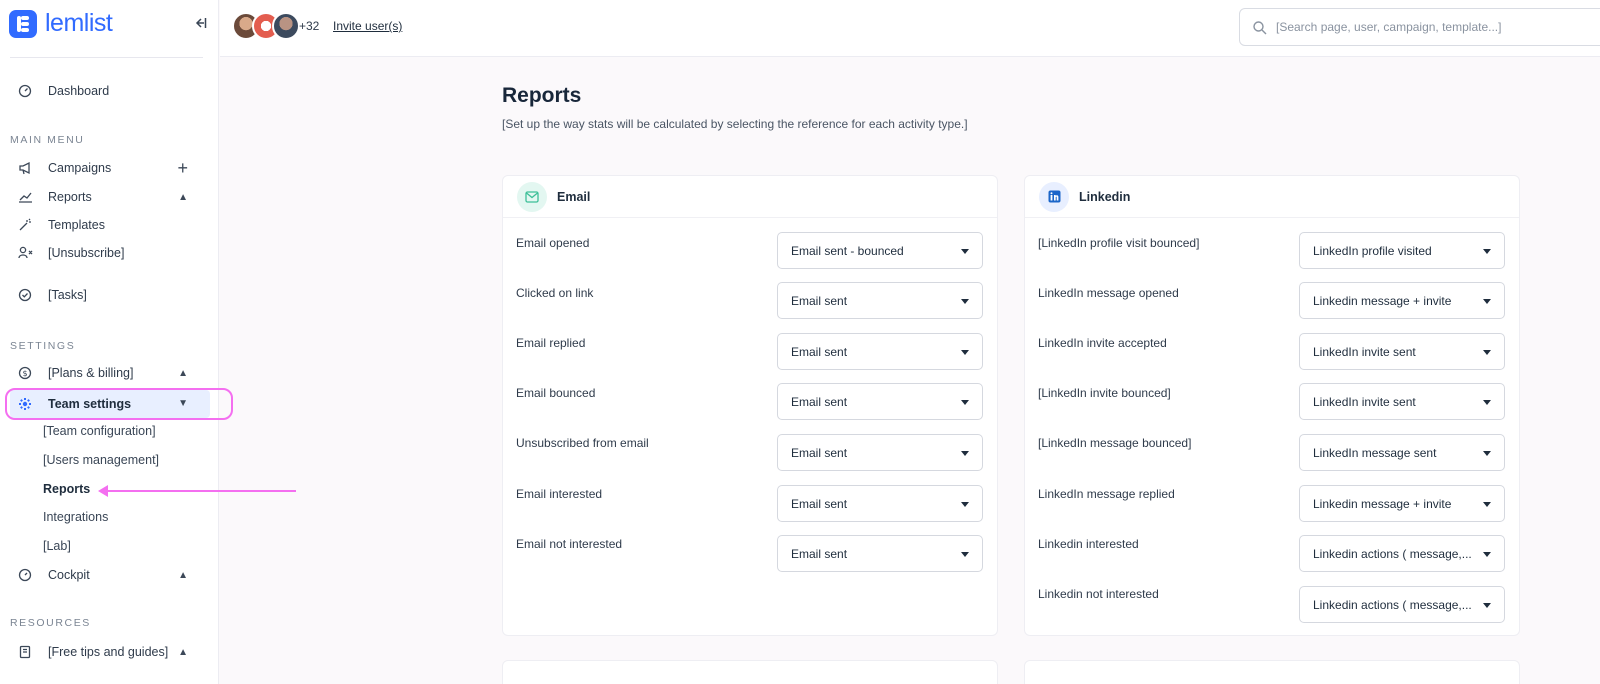 The width and height of the screenshot is (1600, 684). What do you see at coordinates (1372, 251) in the screenshot?
I see `select-value: LinkedIn profile visited` at bounding box center [1372, 251].